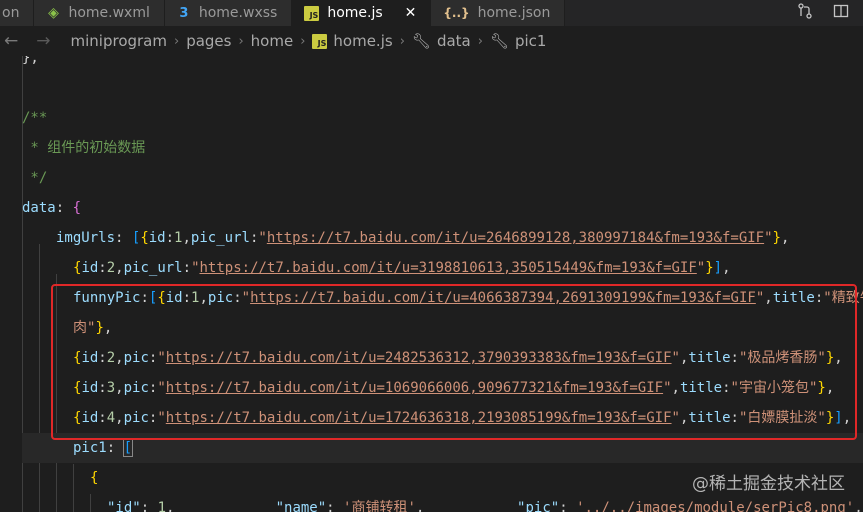  What do you see at coordinates (30, 61) in the screenshot?
I see `code-line: },` at bounding box center [30, 61].